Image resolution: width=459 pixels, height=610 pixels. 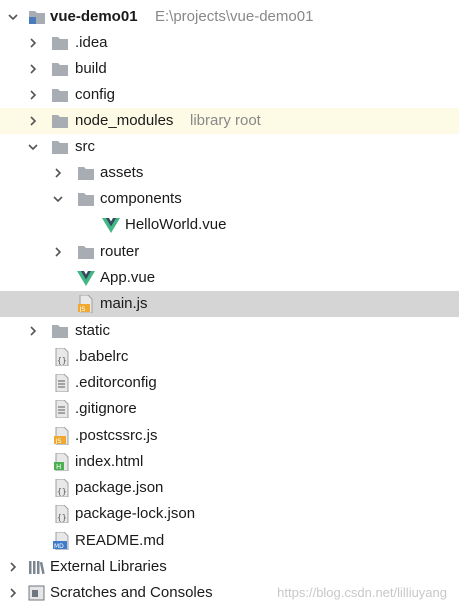 I want to click on tree-label: static, so click(x=93, y=330).